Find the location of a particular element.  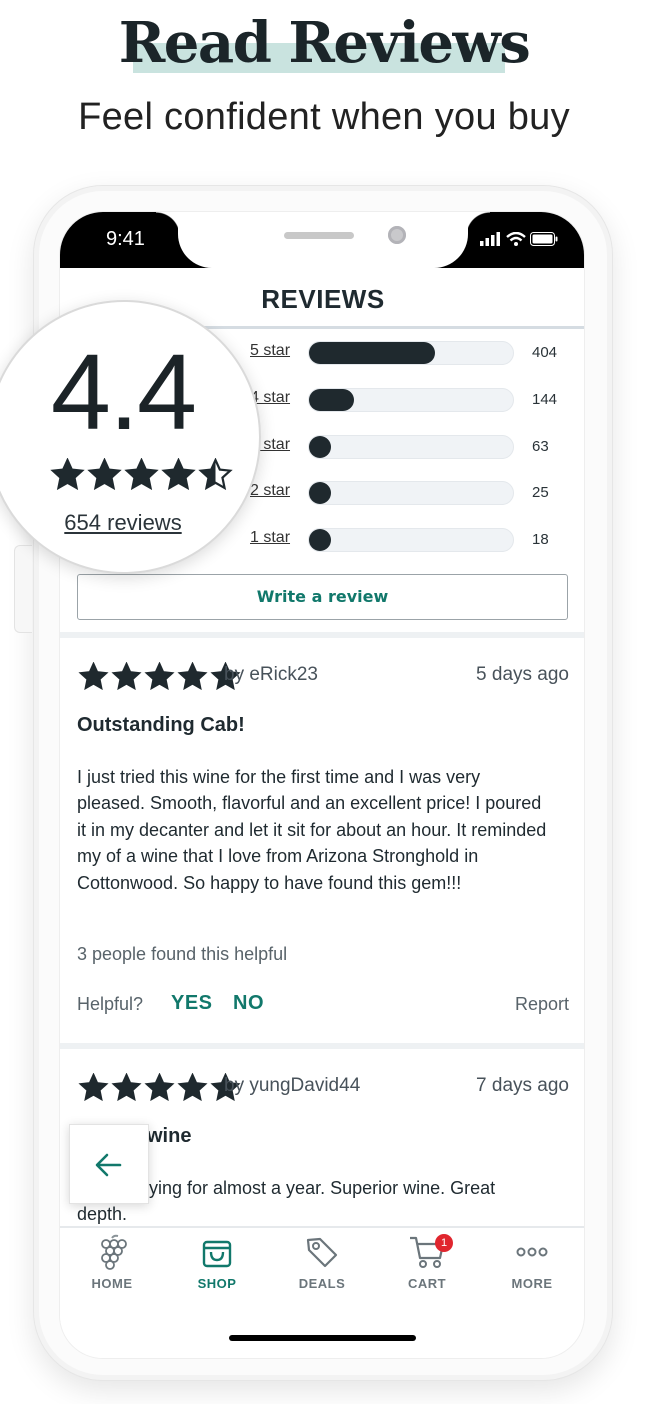

histogram-count: 404 is located at coordinates (545, 352).